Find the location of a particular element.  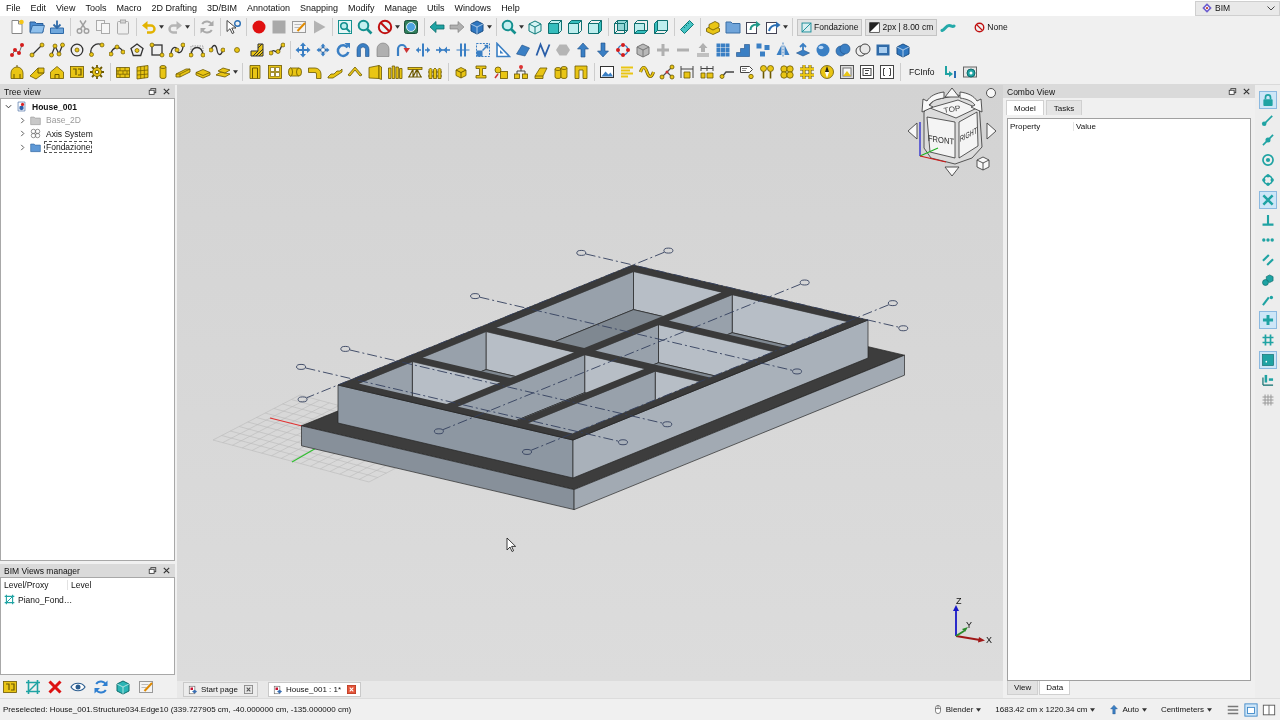

ruler-icon is located at coordinates (687, 27).